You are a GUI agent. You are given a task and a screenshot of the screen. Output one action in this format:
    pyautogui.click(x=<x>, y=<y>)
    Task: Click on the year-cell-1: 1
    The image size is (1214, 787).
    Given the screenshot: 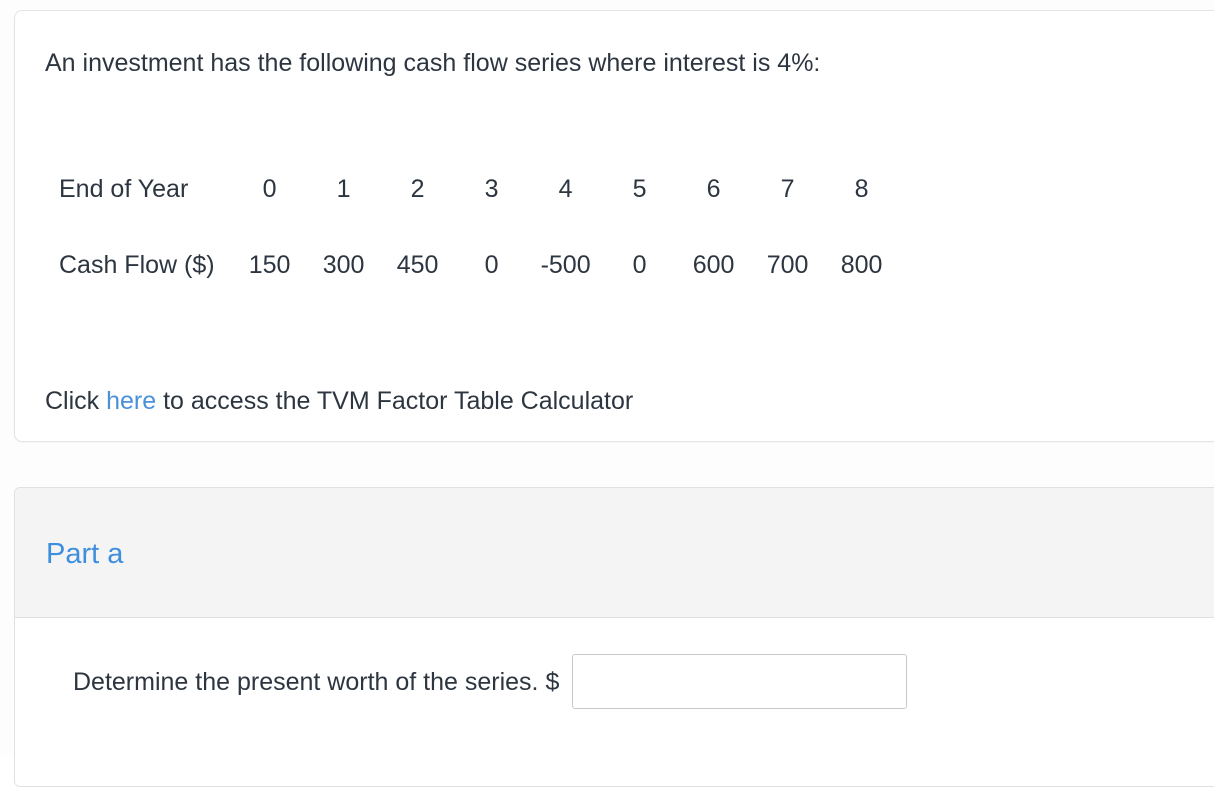 What is the action you would take?
    pyautogui.click(x=343, y=188)
    